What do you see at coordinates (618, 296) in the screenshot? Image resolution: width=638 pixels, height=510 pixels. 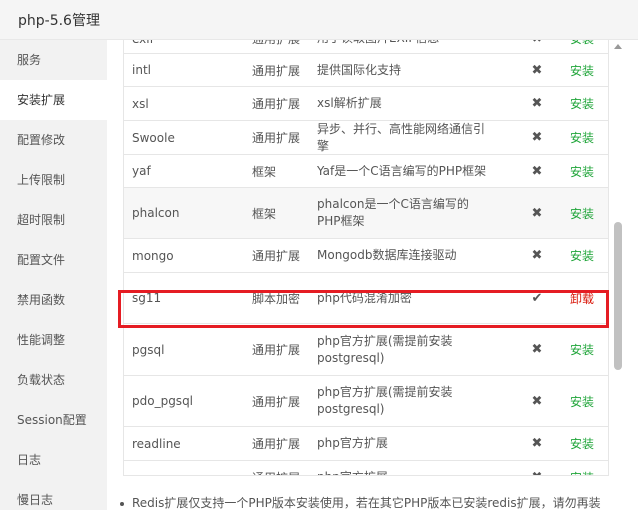 I see `scrollbar-thumb` at bounding box center [618, 296].